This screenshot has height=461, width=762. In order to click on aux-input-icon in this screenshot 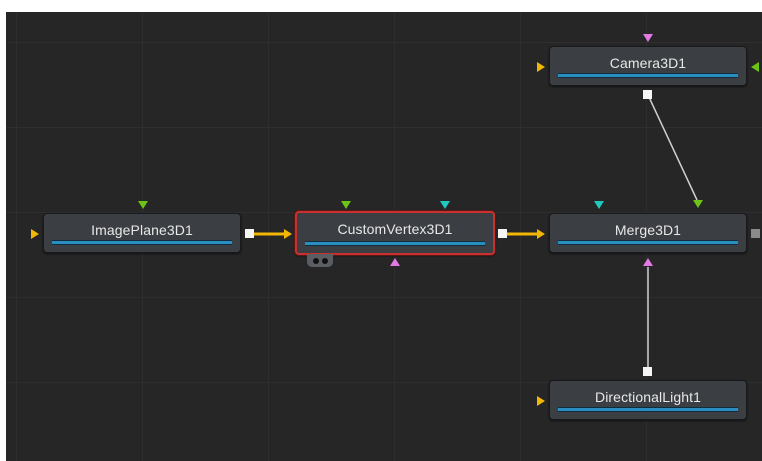, I will do `click(395, 262)`.